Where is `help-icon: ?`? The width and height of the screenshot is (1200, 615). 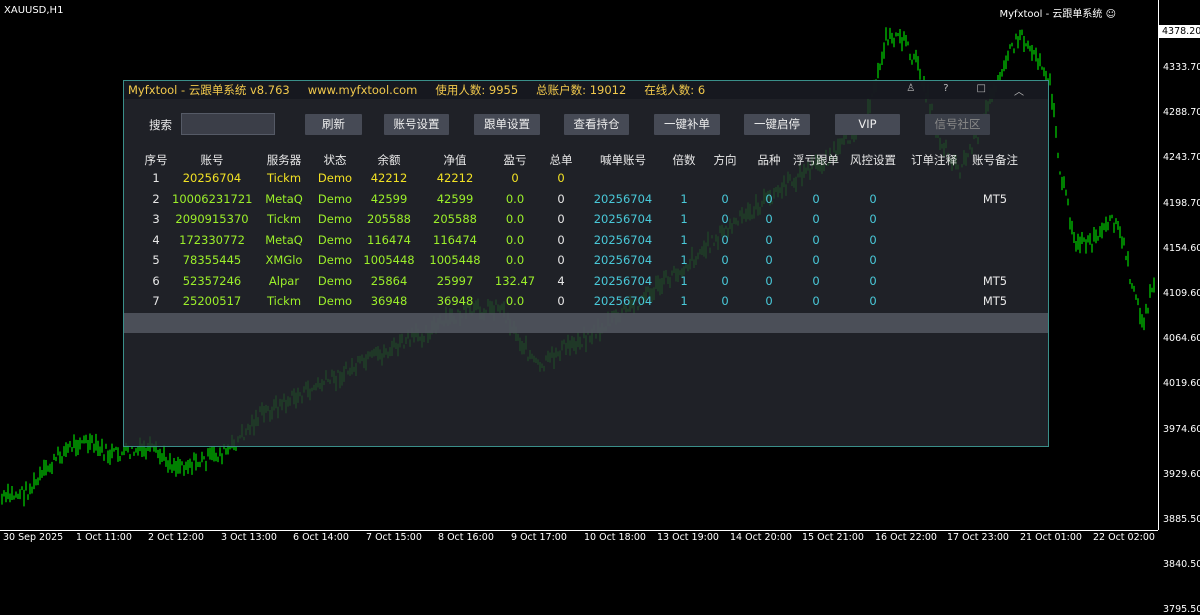
help-icon: ? is located at coordinates (945, 90).